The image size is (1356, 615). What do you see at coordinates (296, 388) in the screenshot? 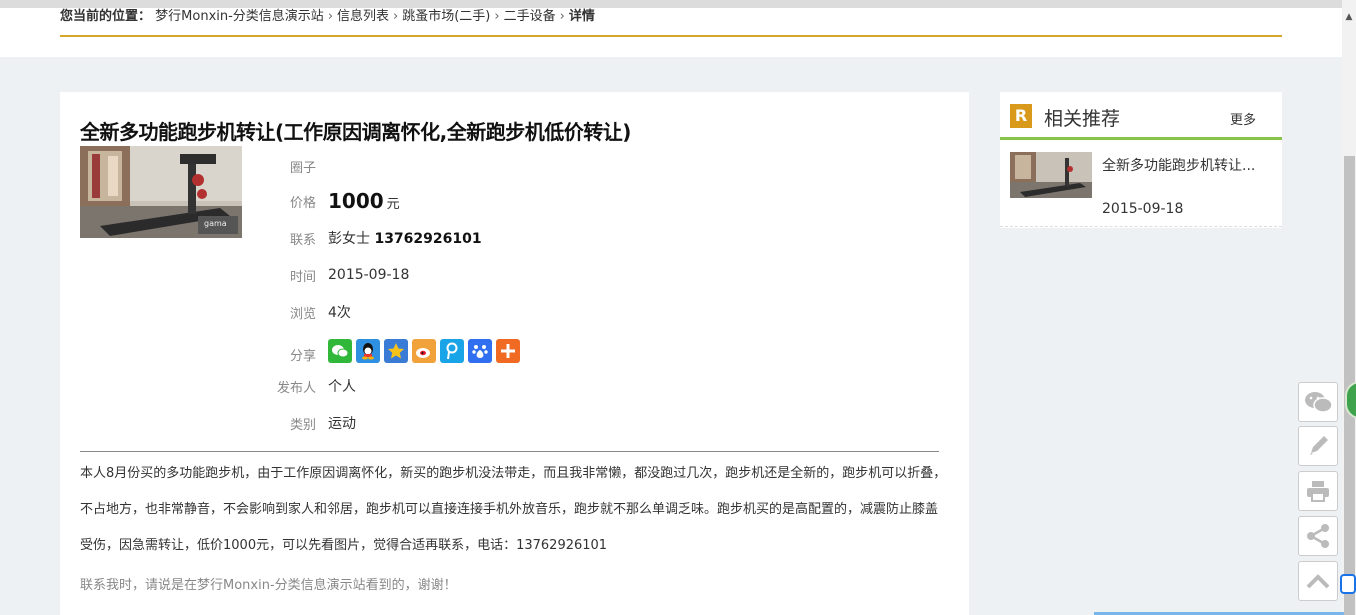
I see `field-label: 发布人` at bounding box center [296, 388].